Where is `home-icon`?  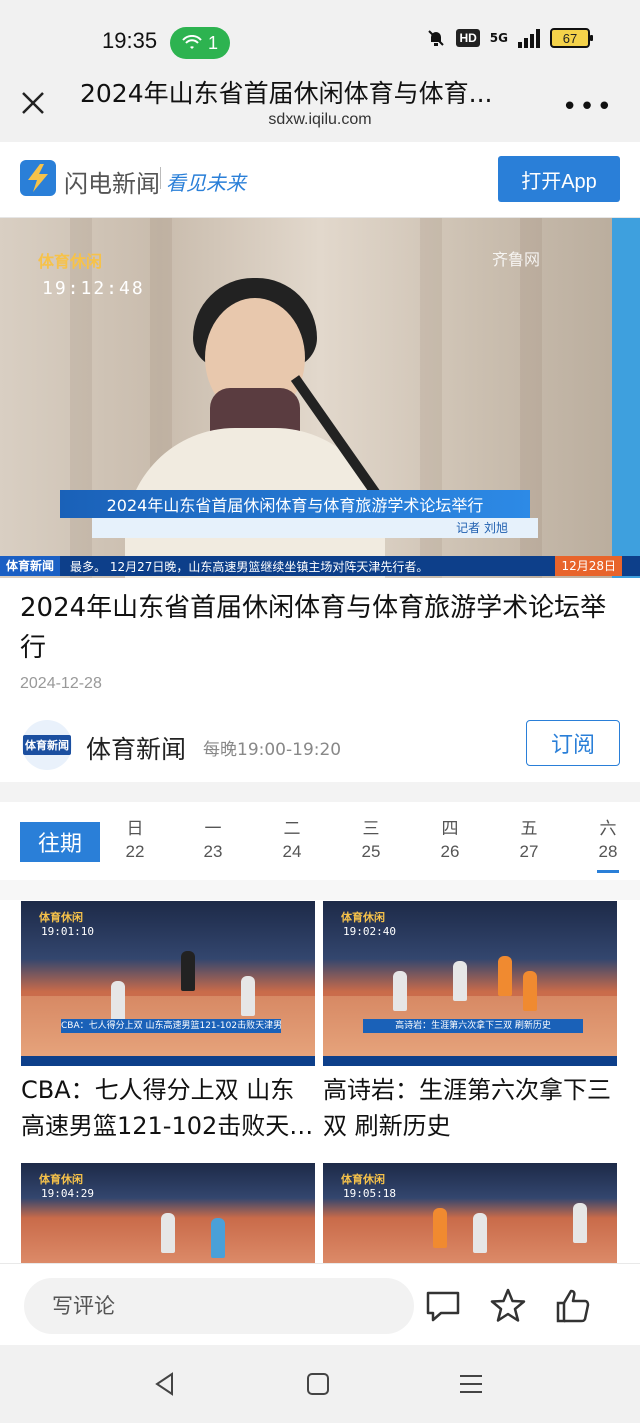
home-icon is located at coordinates (318, 1384).